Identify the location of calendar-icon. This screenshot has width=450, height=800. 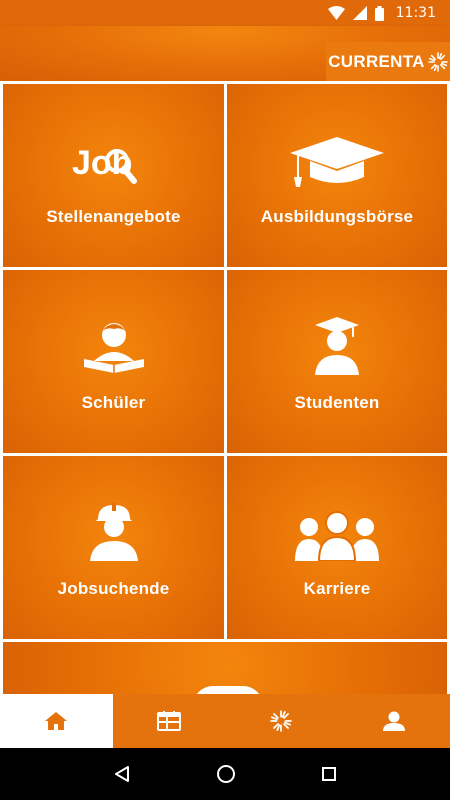
(168, 721).